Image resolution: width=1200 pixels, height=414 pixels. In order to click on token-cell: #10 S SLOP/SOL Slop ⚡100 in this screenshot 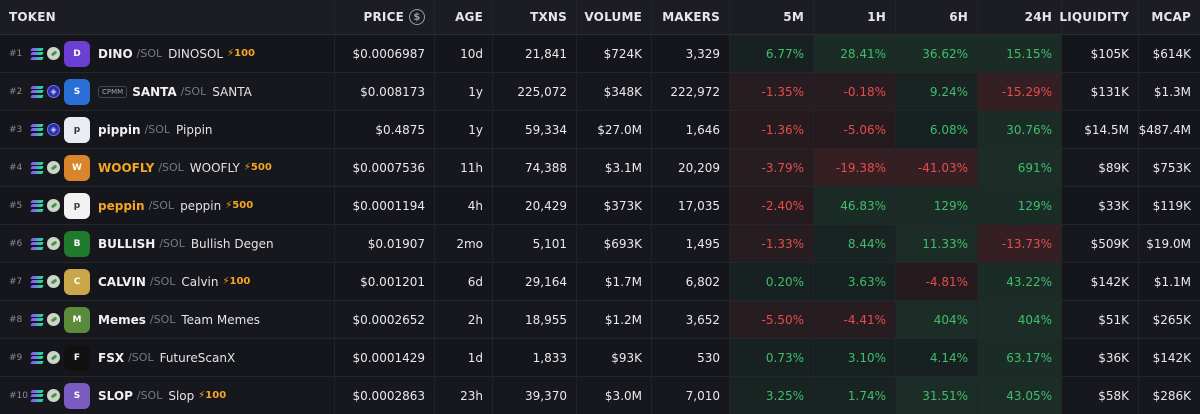, I will do `click(167, 395)`.